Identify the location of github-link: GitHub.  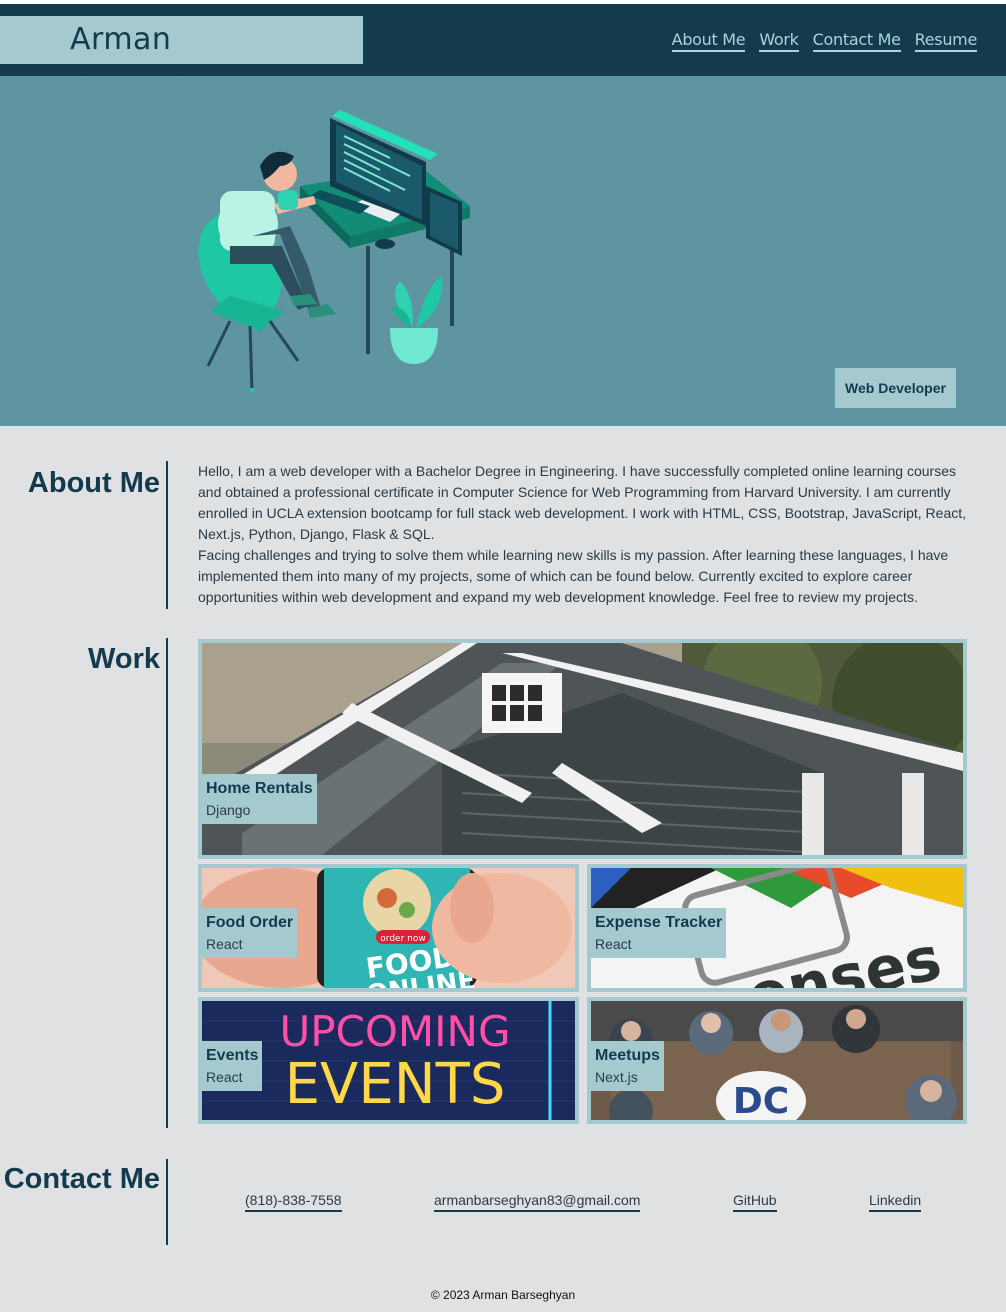
(755, 1202).